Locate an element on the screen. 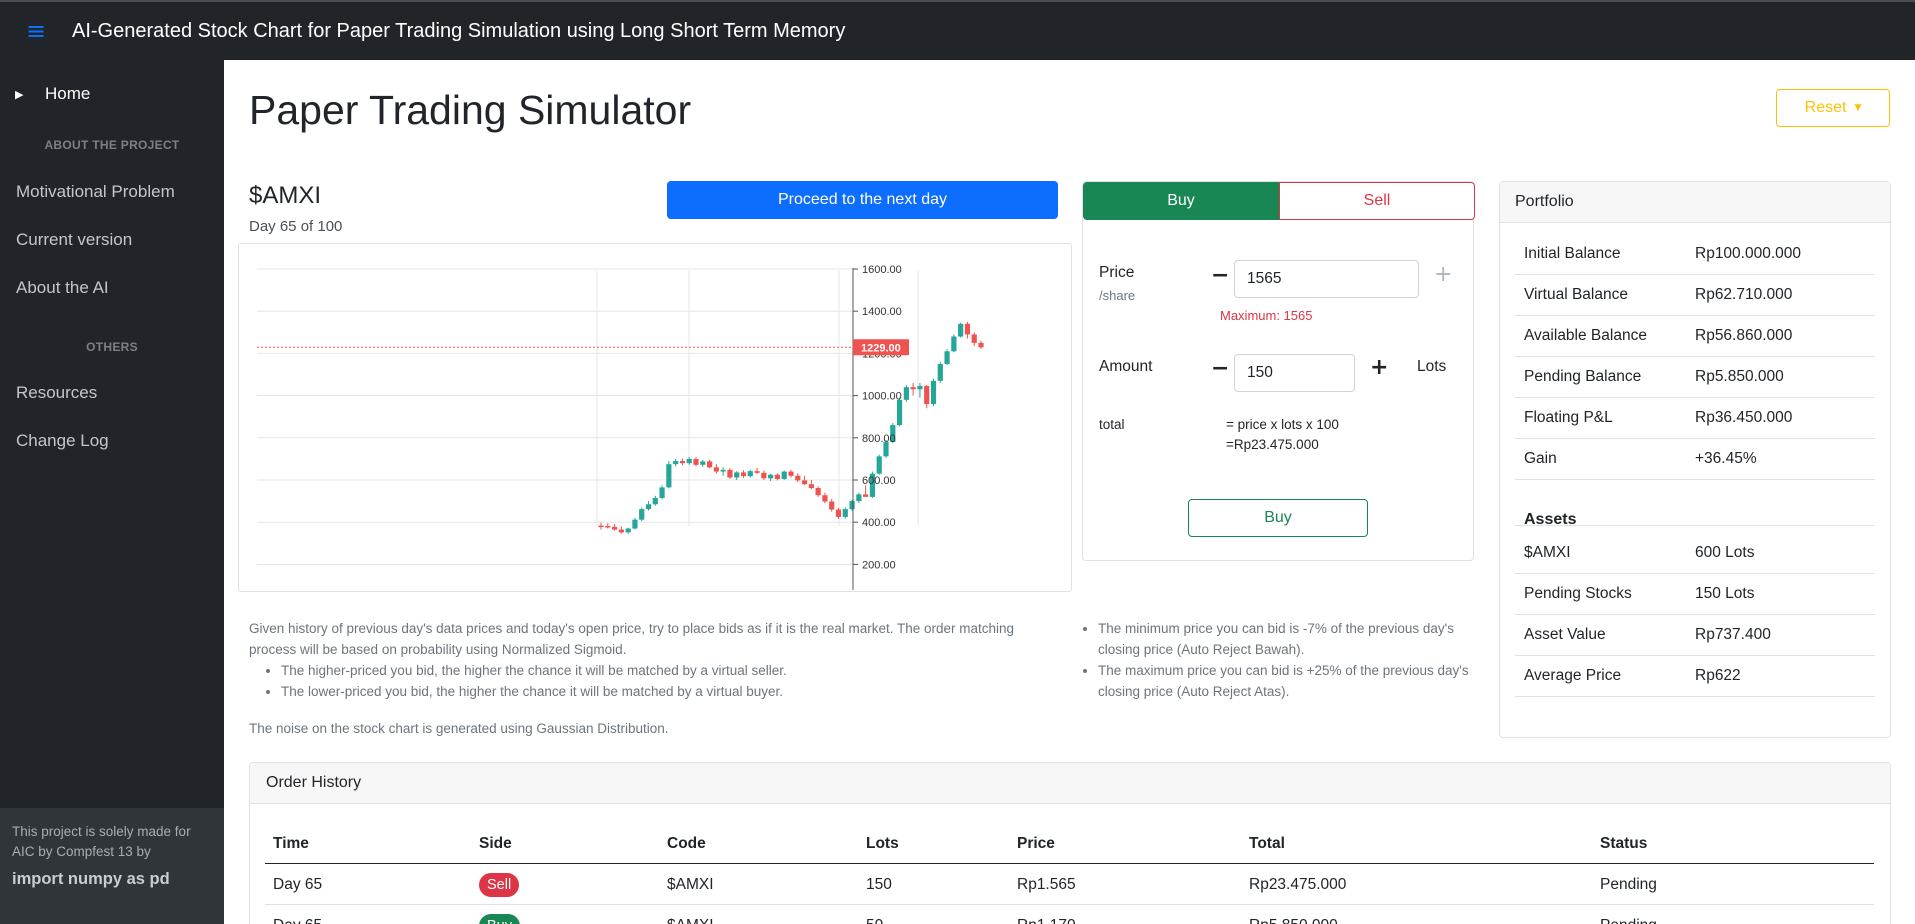  y-tick-label: 1600.00 is located at coordinates (882, 270).